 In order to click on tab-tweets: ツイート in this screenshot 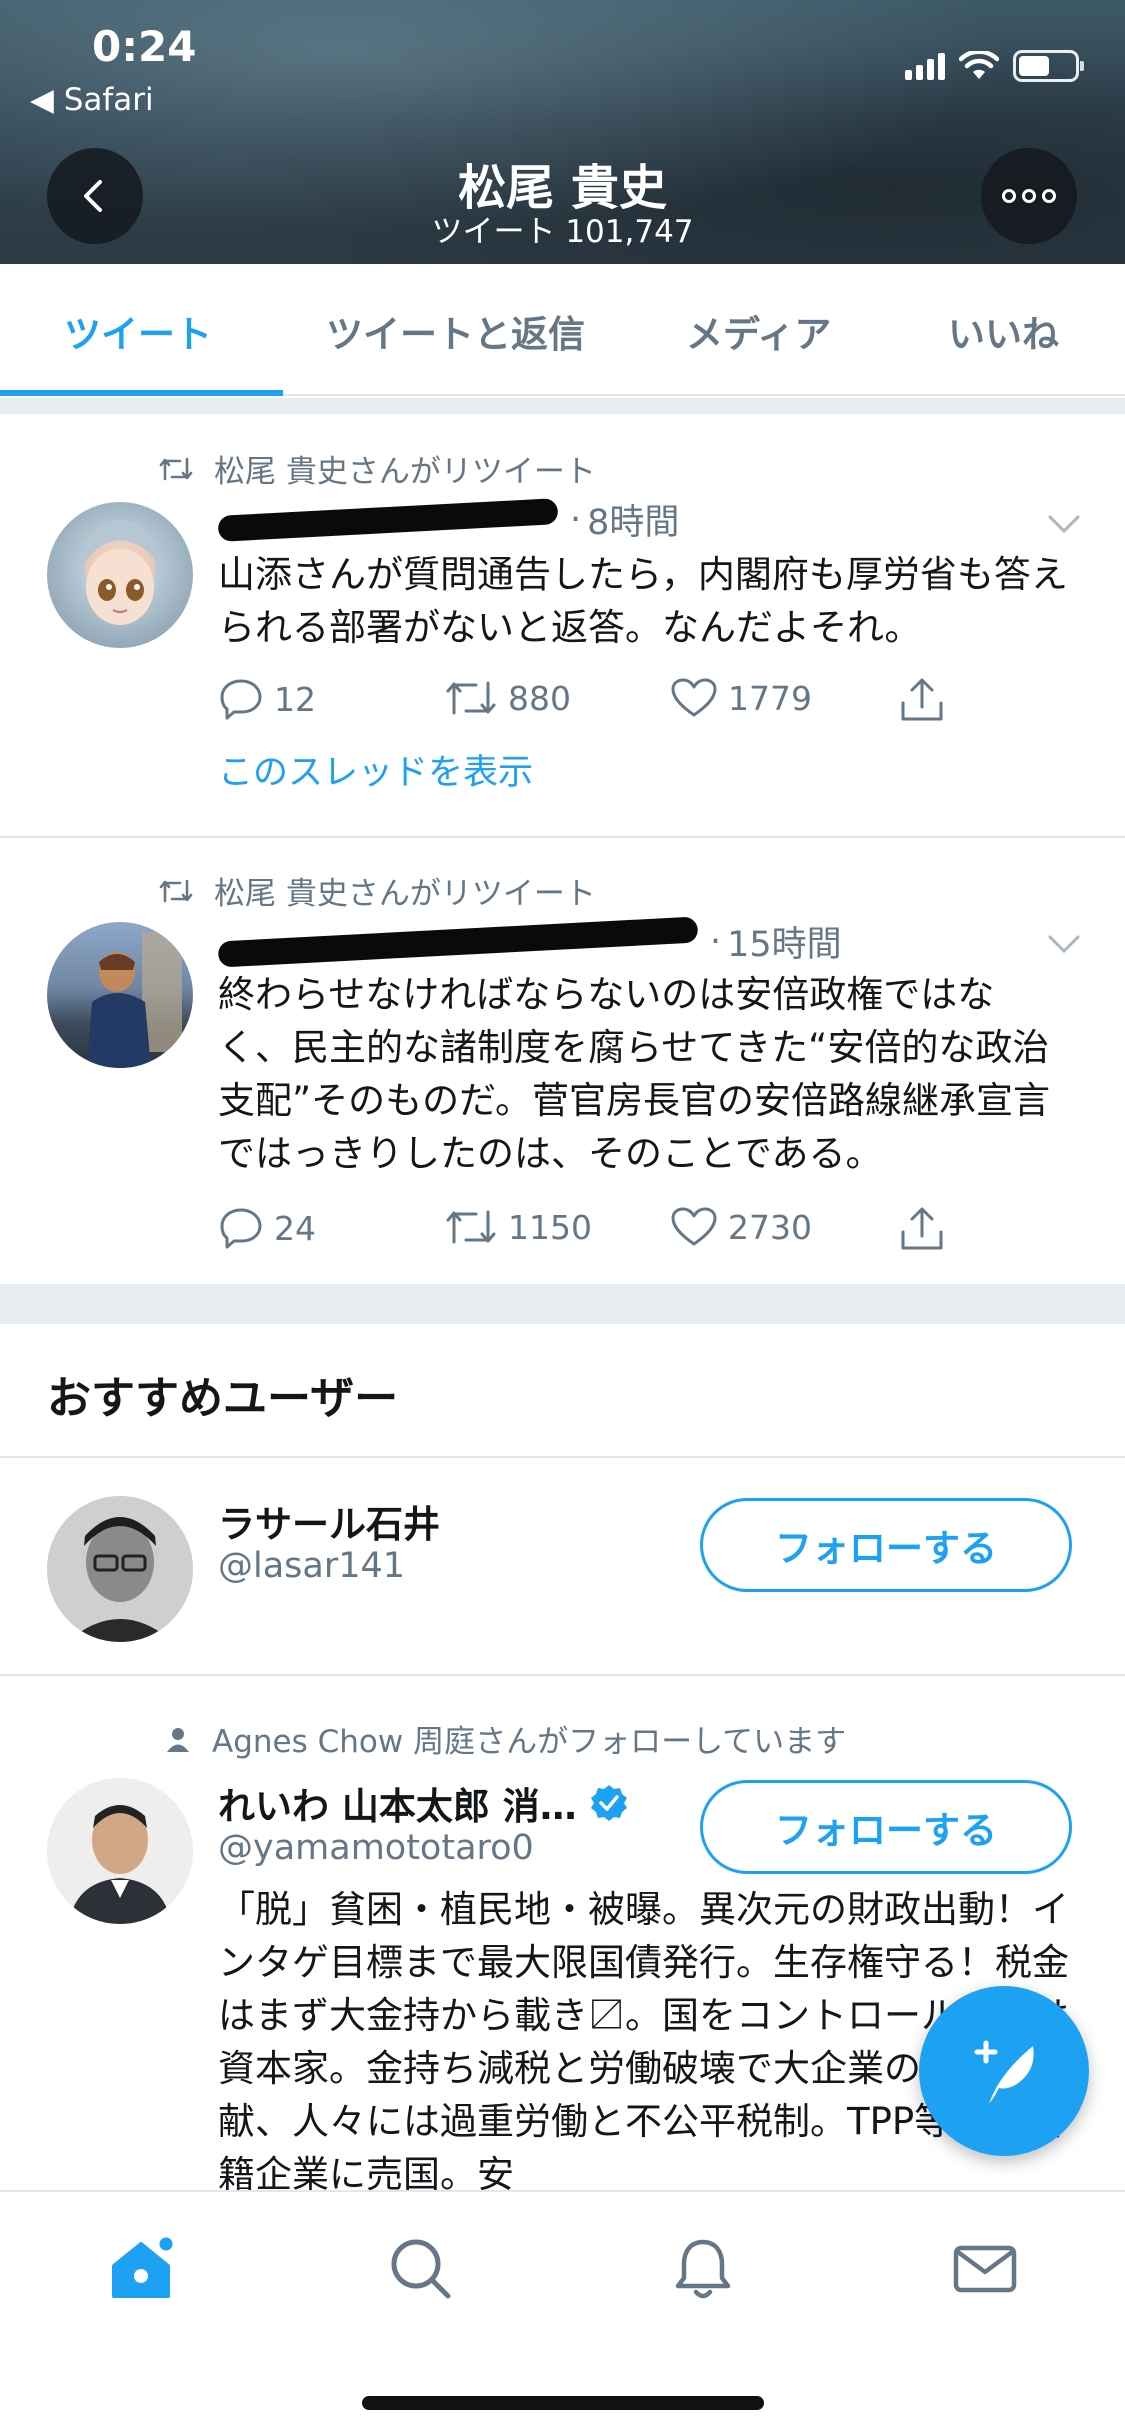, I will do `click(138, 331)`.